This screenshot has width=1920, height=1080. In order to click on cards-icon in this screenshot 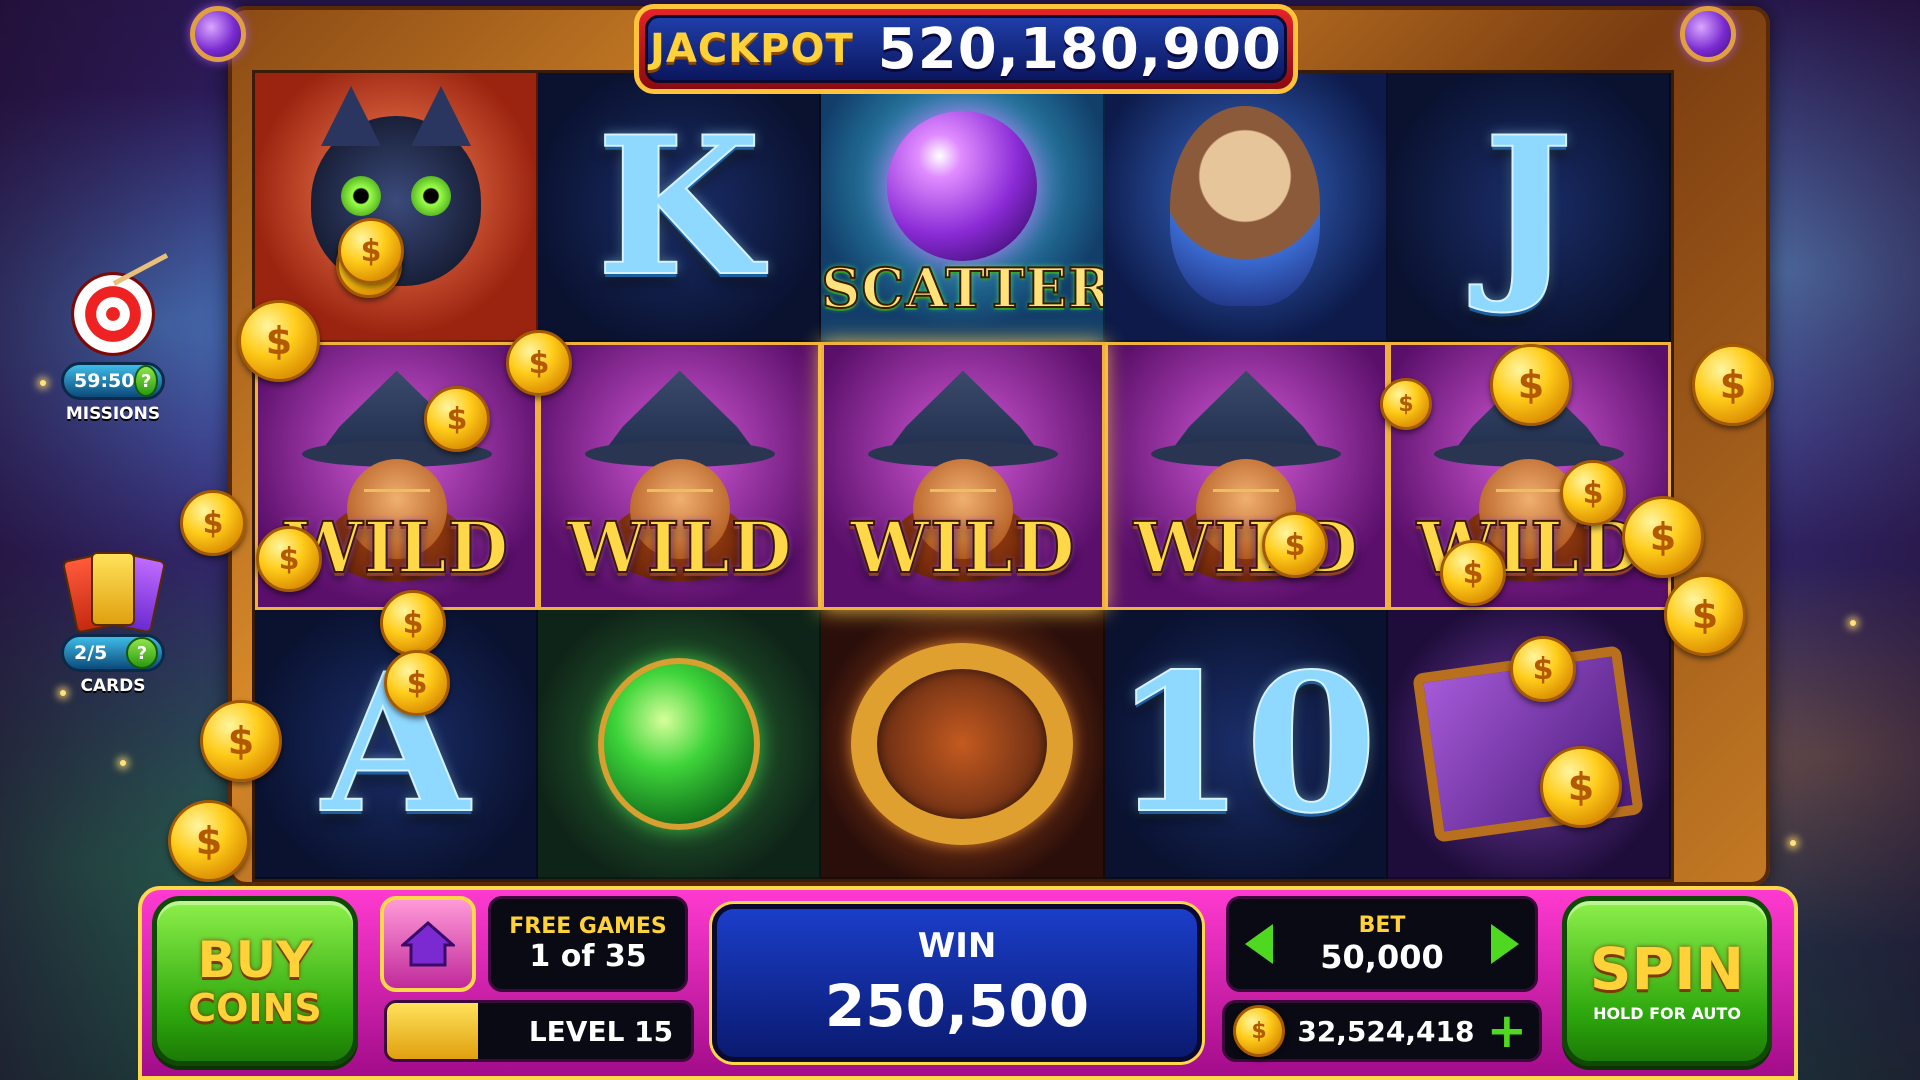, I will do `click(114, 593)`.